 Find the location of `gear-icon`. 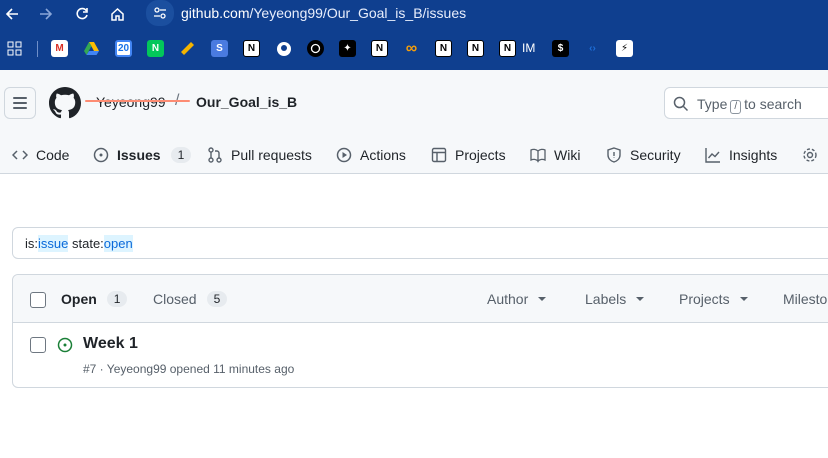

gear-icon is located at coordinates (810, 155).